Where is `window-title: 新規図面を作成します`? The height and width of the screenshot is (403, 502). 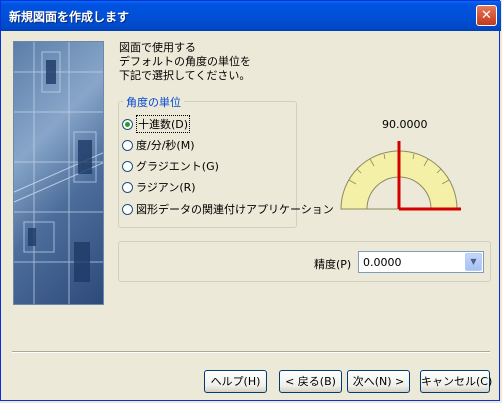
window-title: 新規図面を作成します is located at coordinates (69, 17).